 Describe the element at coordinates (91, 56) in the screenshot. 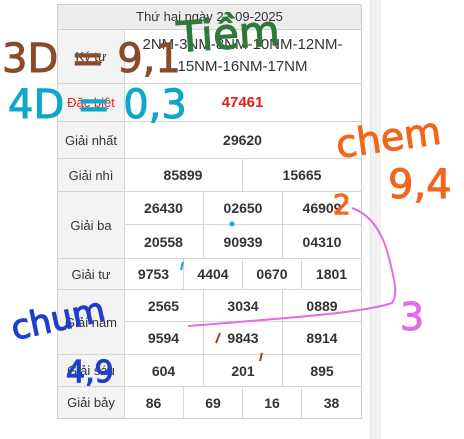

I see `label-ky-tu: Ký tự` at that location.